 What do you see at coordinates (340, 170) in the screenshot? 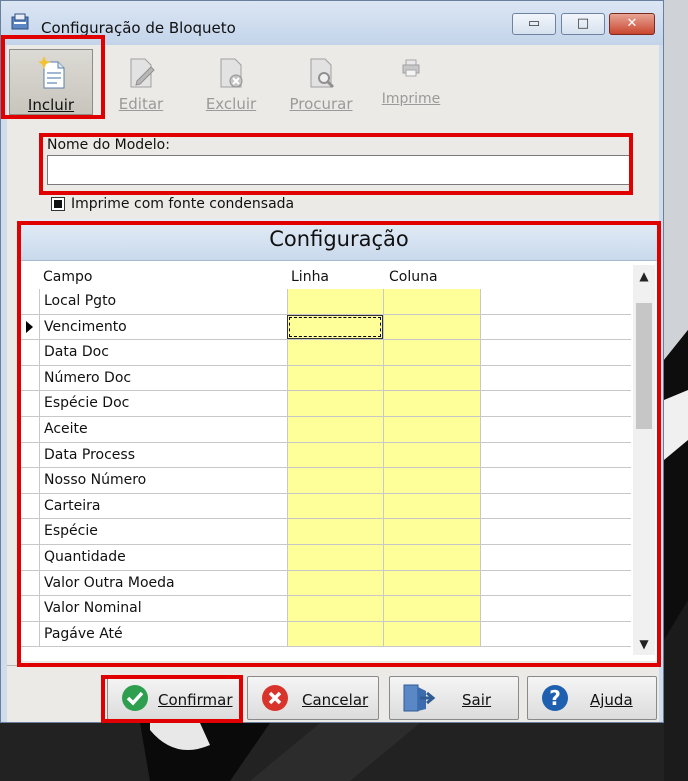
I see `model-name-input` at bounding box center [340, 170].